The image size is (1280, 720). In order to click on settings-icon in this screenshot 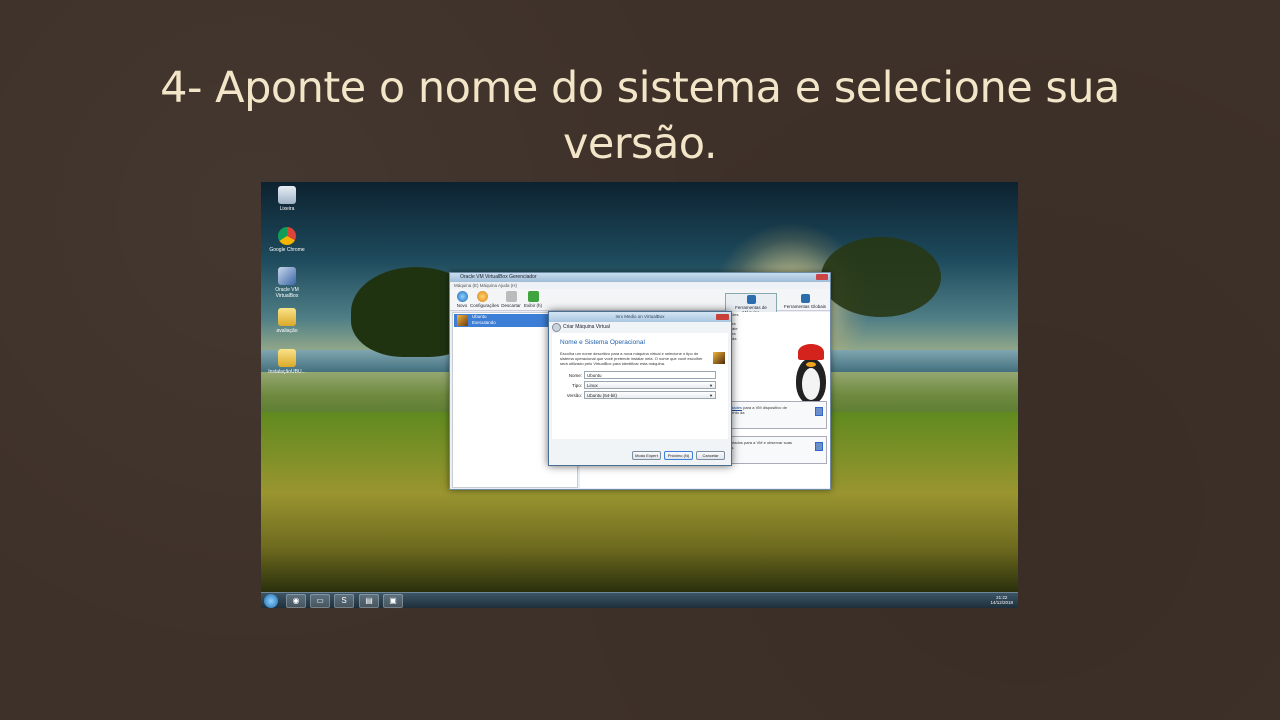, I will do `click(482, 296)`.